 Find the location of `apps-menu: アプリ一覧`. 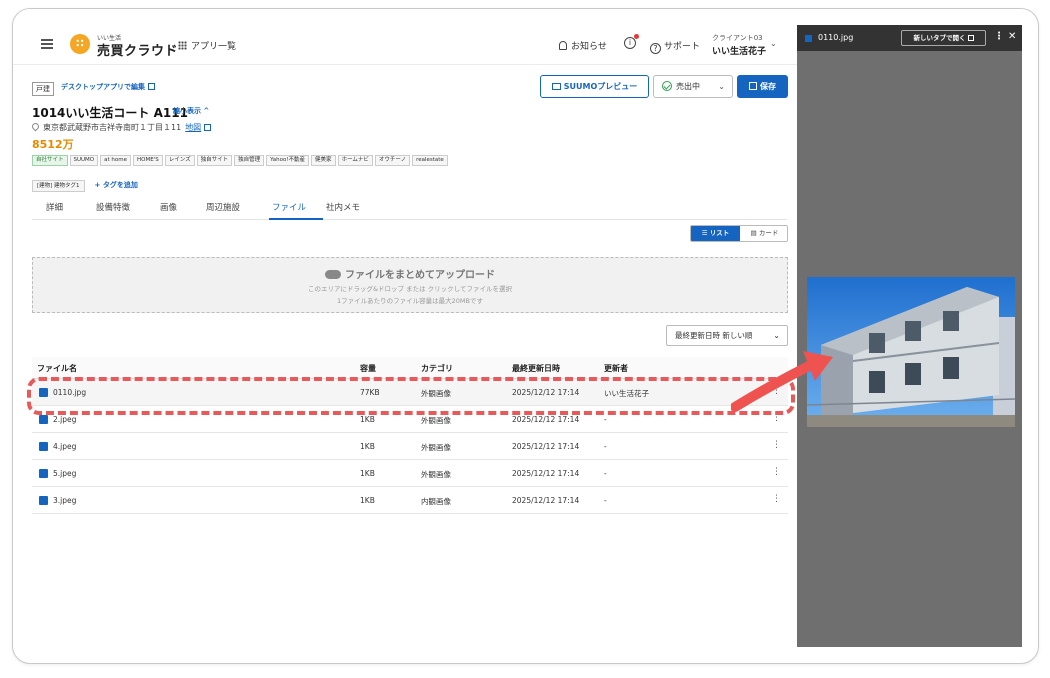

apps-menu: アプリ一覧 is located at coordinates (207, 45).